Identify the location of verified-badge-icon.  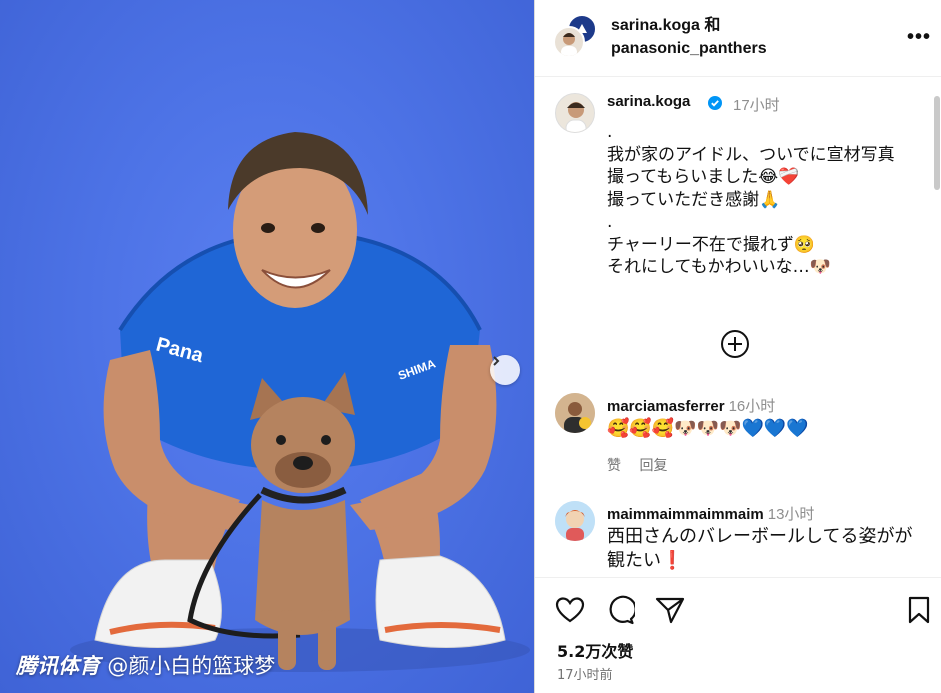
(715, 103).